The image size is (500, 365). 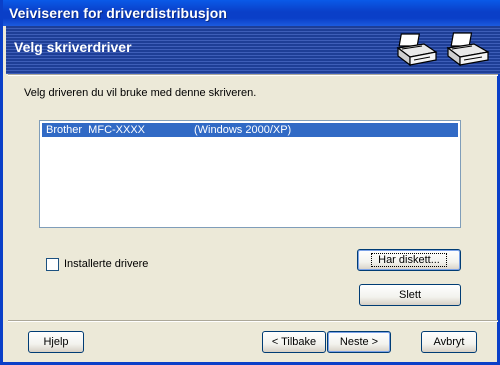 What do you see at coordinates (243, 130) in the screenshot?
I see `driver-os: (Windows 2000/XP)` at bounding box center [243, 130].